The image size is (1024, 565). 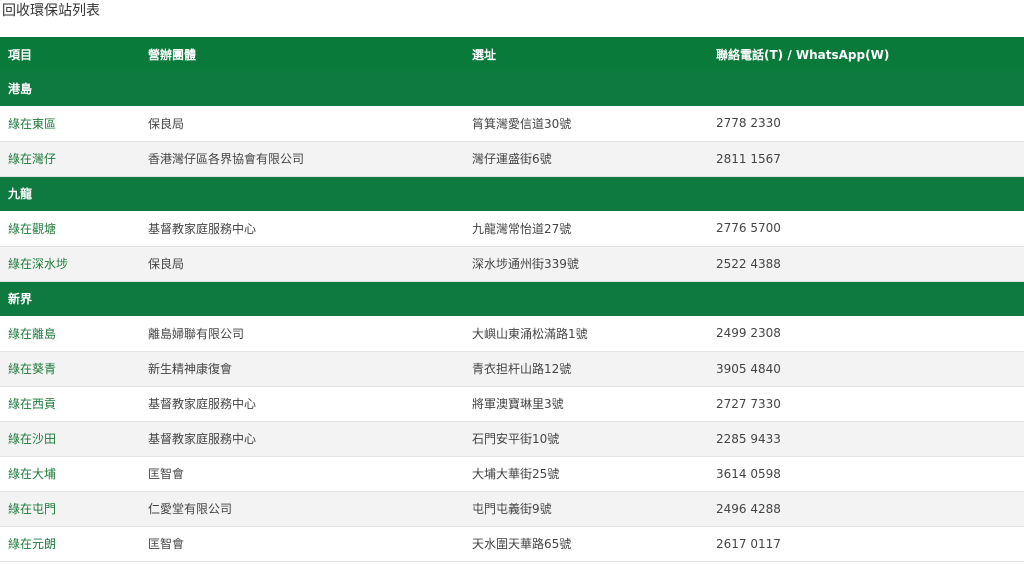 What do you see at coordinates (748, 543) in the screenshot?
I see `cell-phone: 2617 0117` at bounding box center [748, 543].